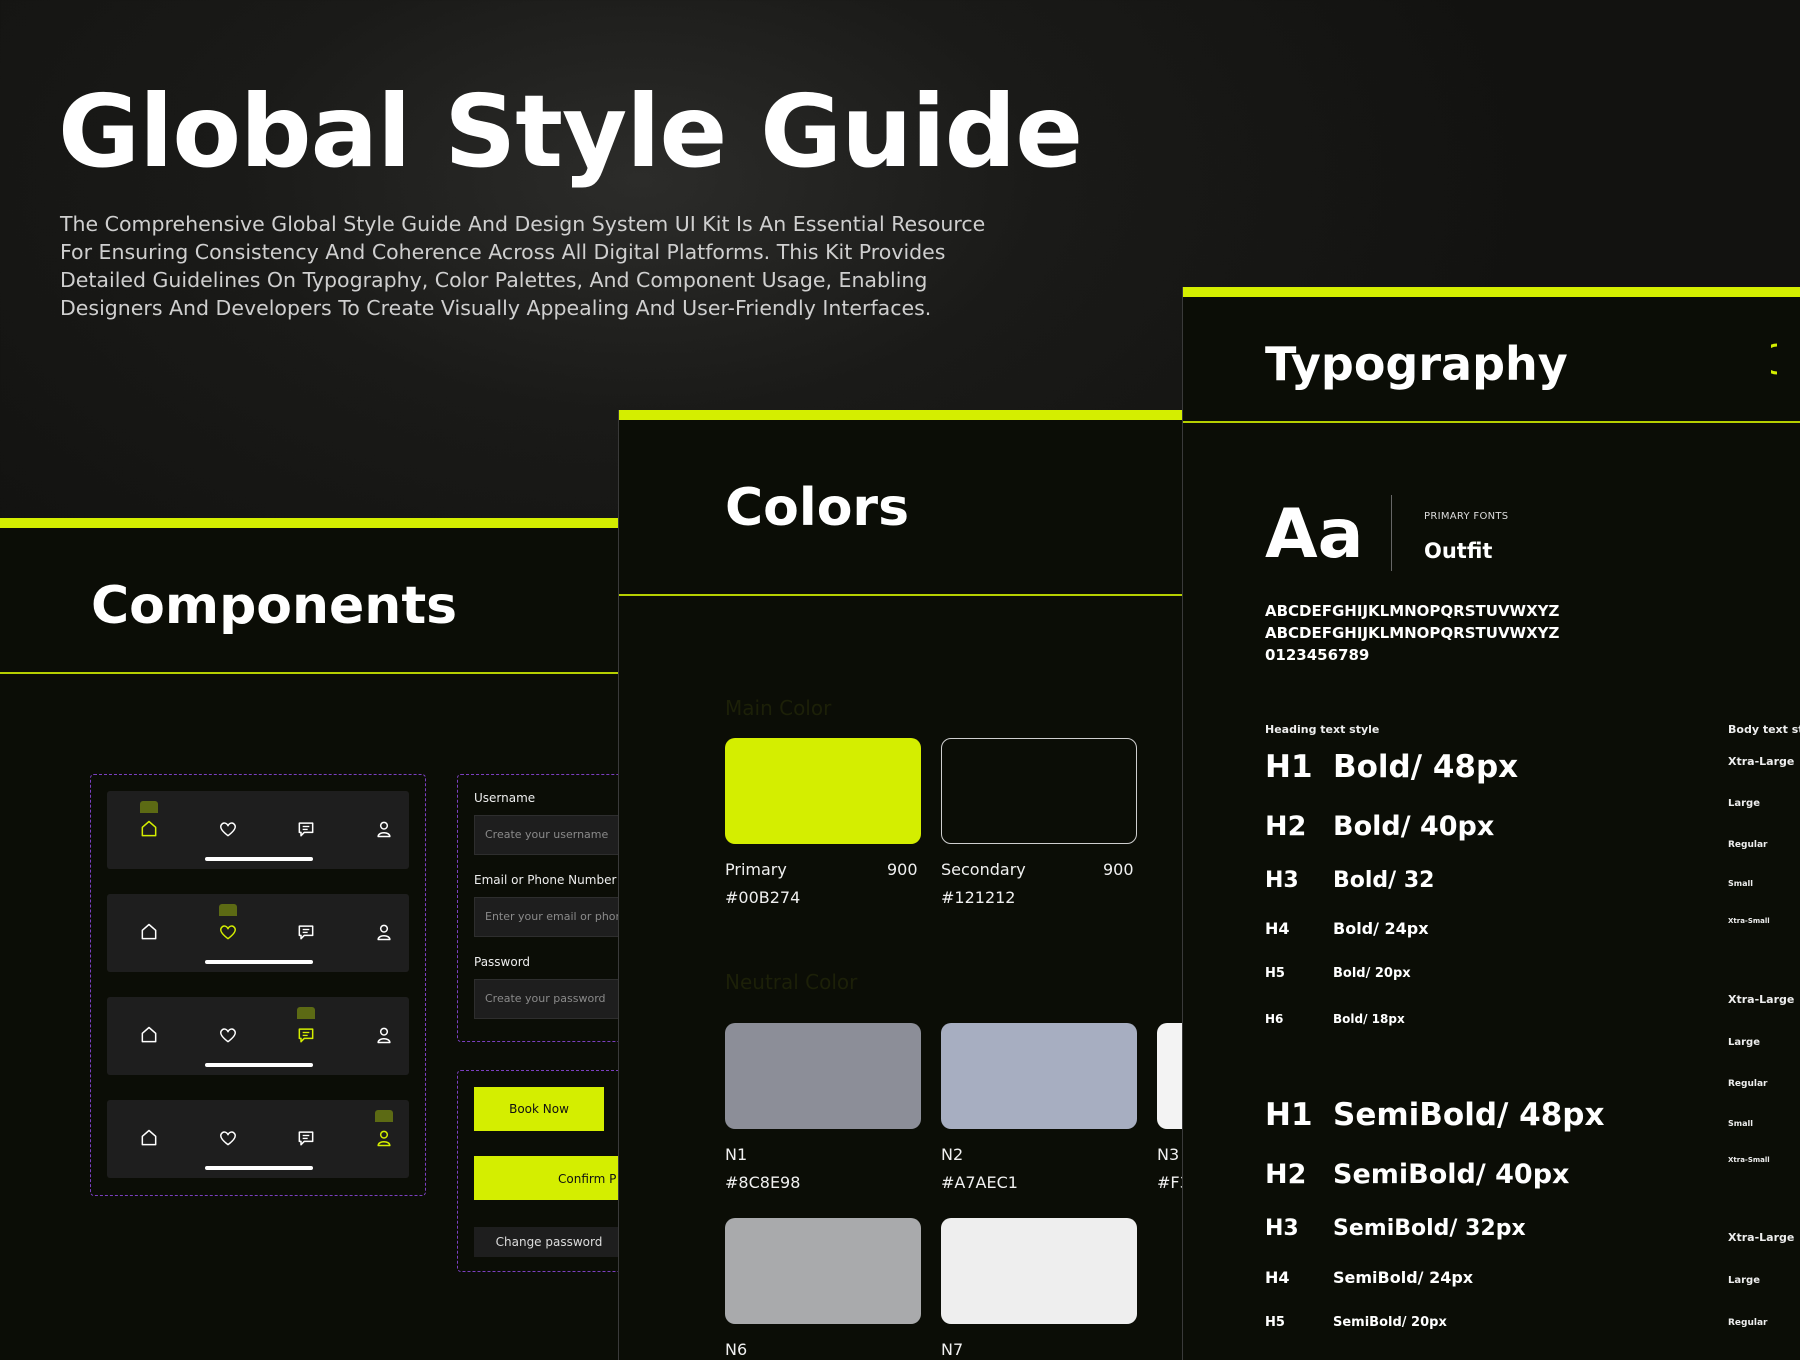 Image resolution: width=1800 pixels, height=1360 pixels. I want to click on alphabet-upper-2: ABCDEFGHIJKLMNOPQRSTUVWXYZ, so click(1412, 633).